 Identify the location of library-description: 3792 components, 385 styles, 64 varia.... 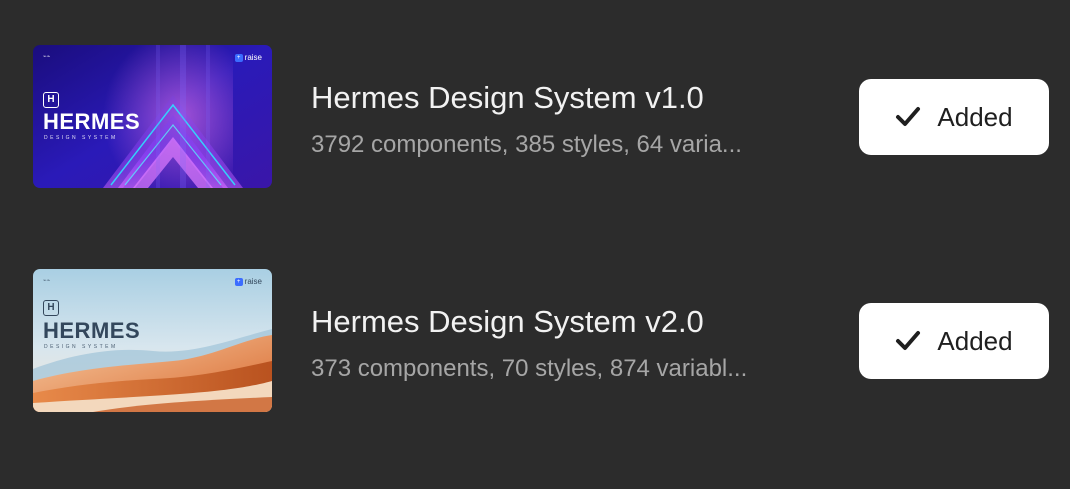
(526, 144).